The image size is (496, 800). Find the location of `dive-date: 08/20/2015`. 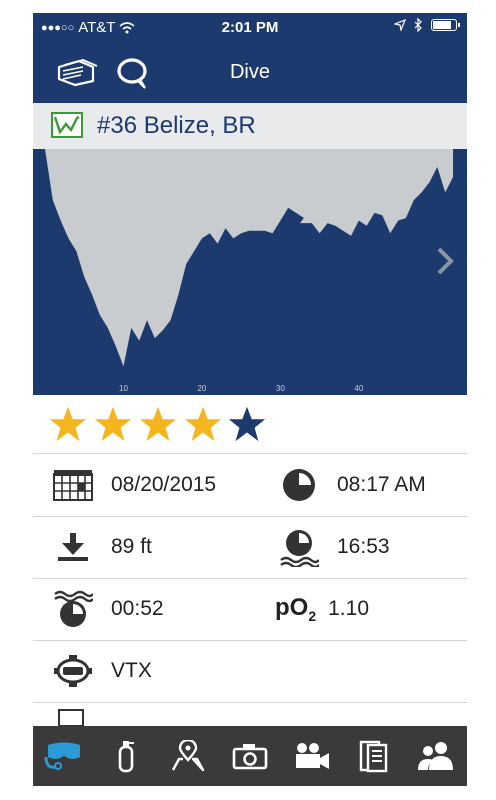

dive-date: 08/20/2015 is located at coordinates (164, 484).